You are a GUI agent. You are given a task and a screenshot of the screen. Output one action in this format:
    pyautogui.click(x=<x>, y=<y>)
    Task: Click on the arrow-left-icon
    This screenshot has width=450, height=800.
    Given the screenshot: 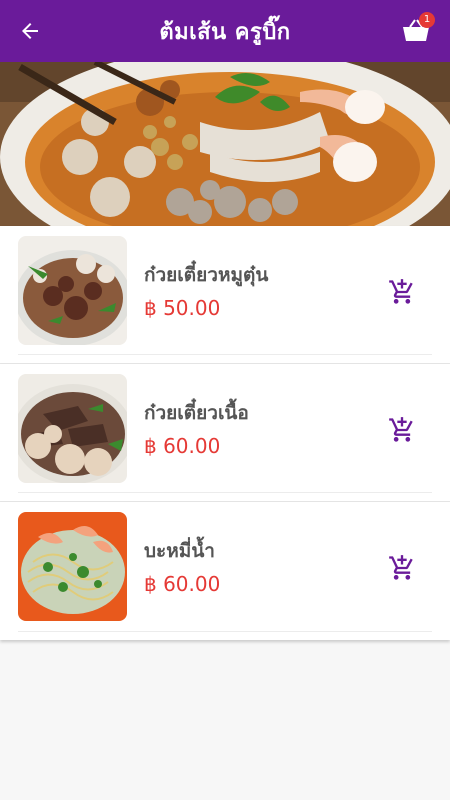 What is the action you would take?
    pyautogui.click(x=30, y=31)
    